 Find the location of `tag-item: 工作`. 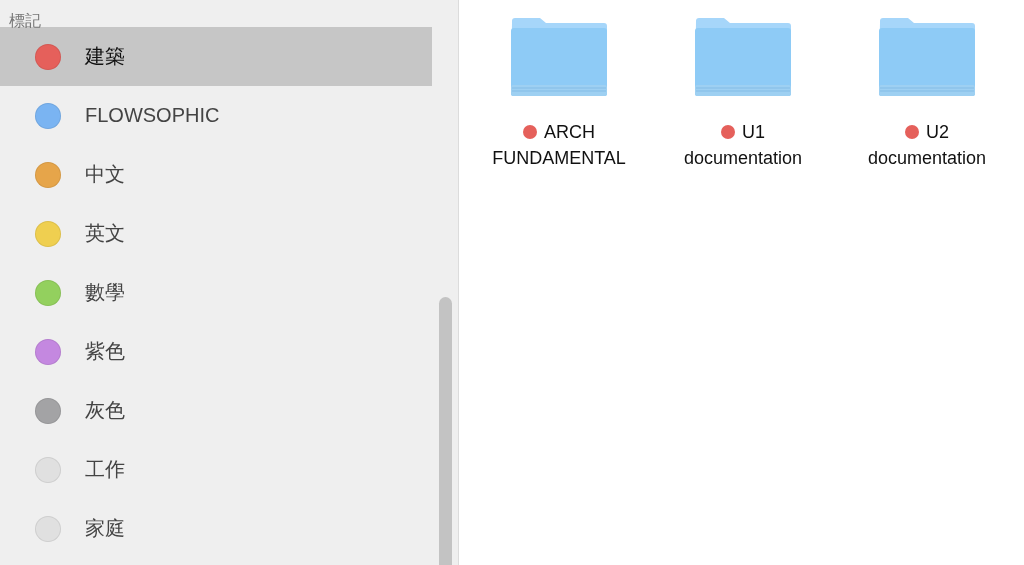

tag-item: 工作 is located at coordinates (216, 469).